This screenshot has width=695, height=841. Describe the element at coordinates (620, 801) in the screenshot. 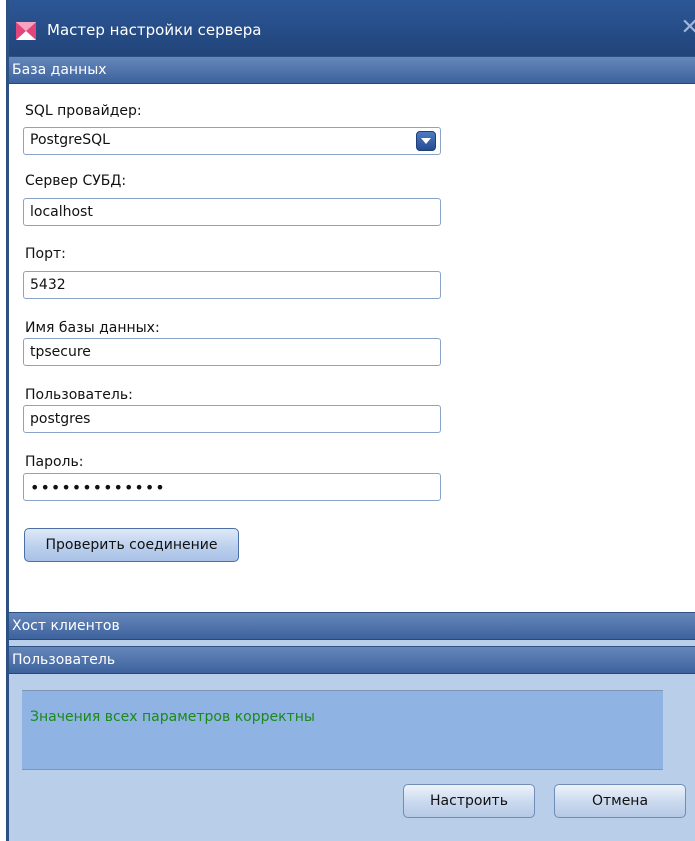

I see `cancel-button: Отмена` at that location.